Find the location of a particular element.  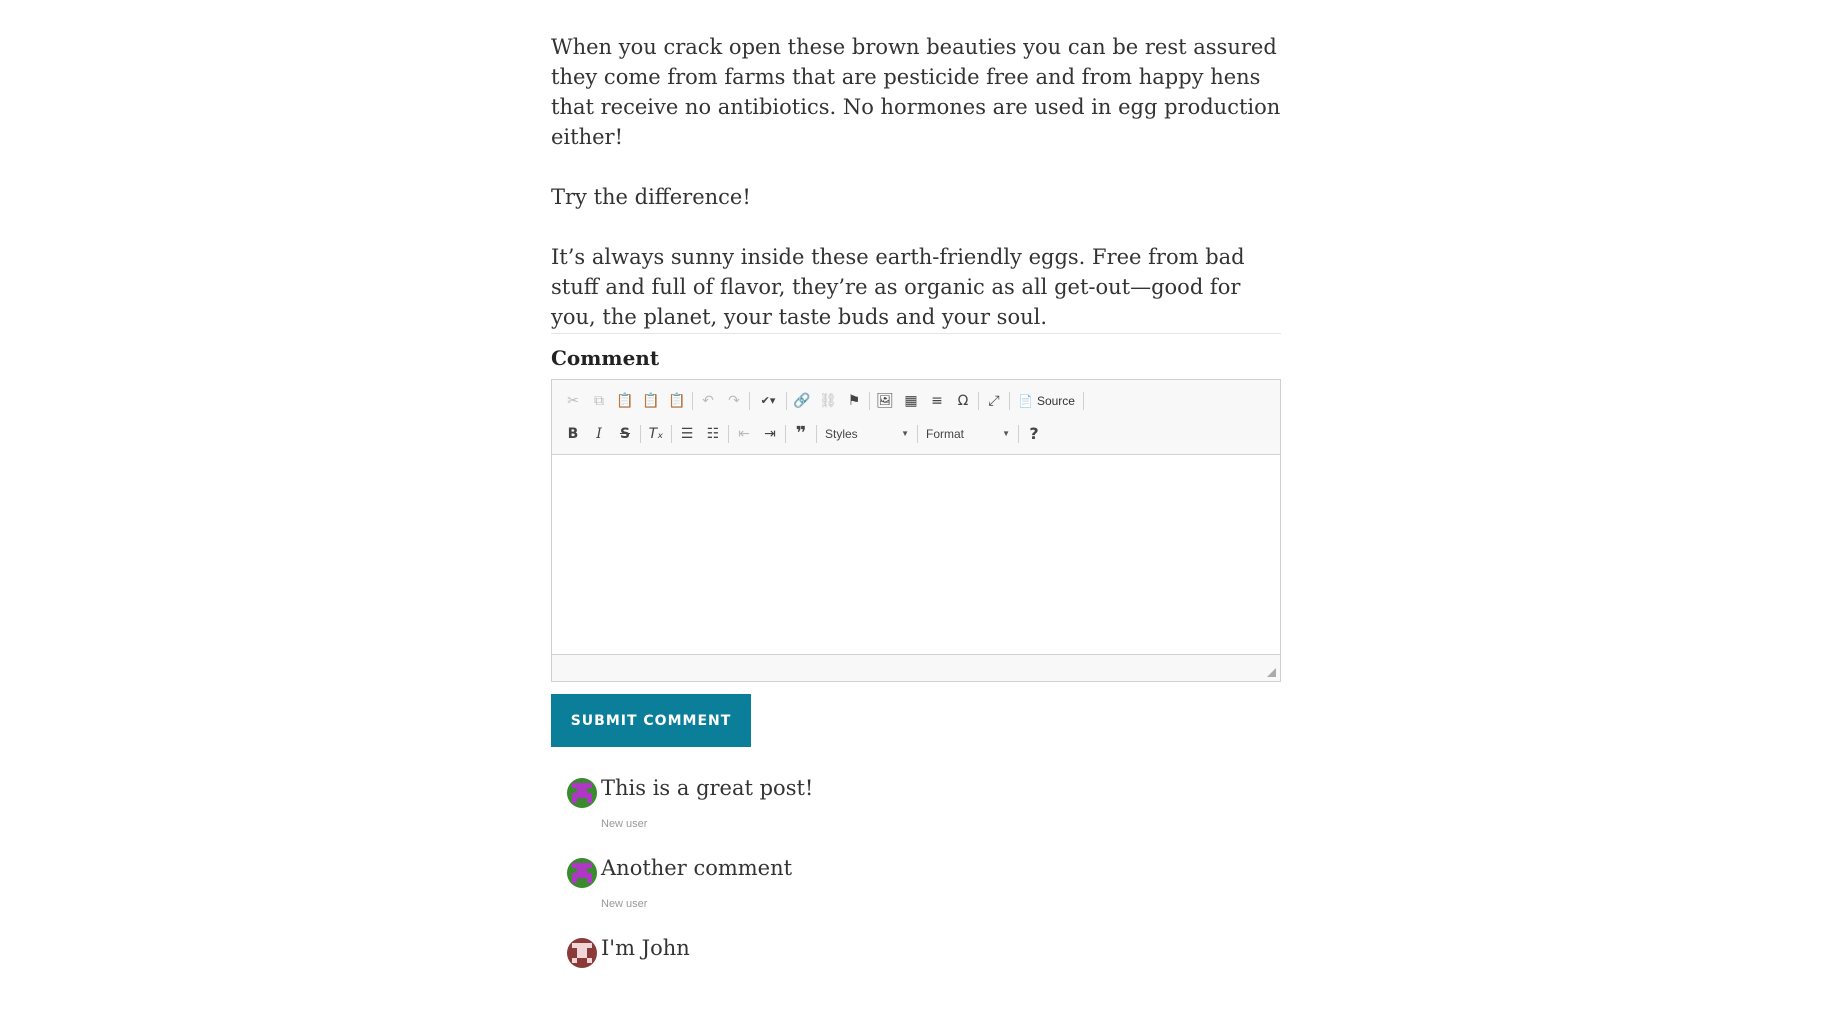

bulleted-list-icon: ☷ is located at coordinates (713, 434).